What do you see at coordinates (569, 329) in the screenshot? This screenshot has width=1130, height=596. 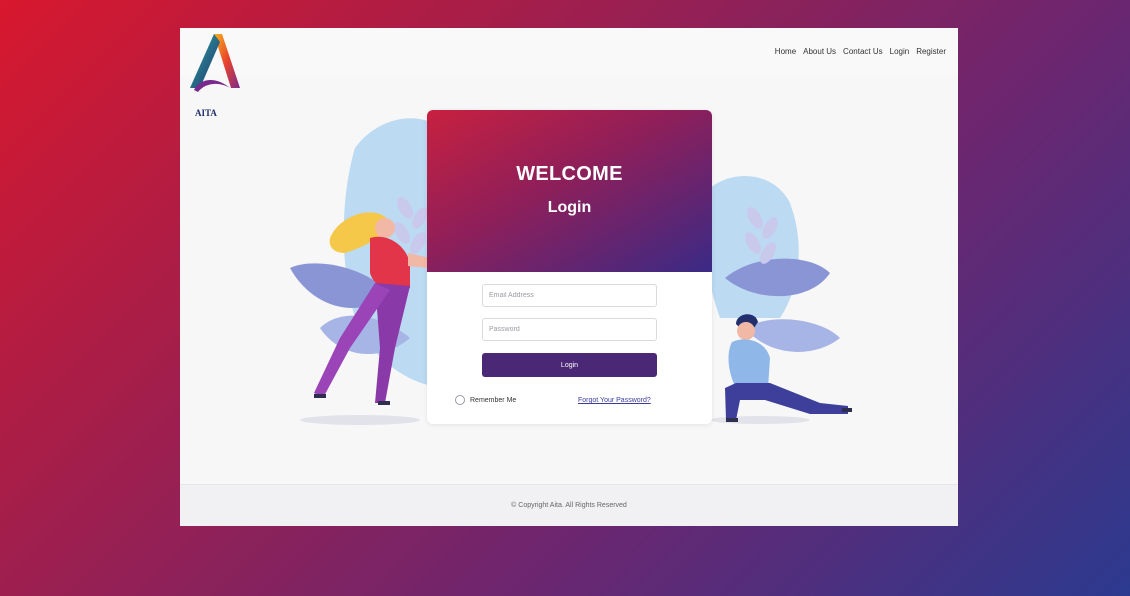 I see `password-input` at bounding box center [569, 329].